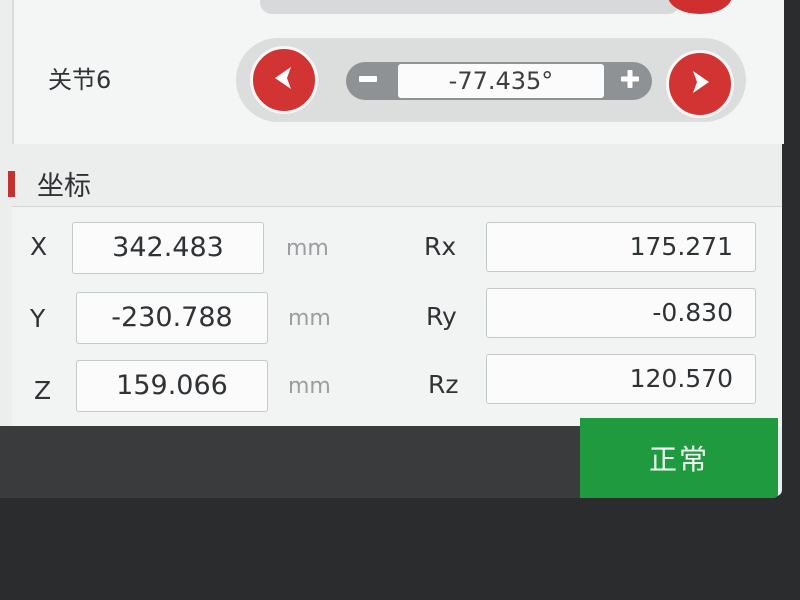  Describe the element at coordinates (621, 379) in the screenshot. I see `rz-value-field: 120.570` at that location.